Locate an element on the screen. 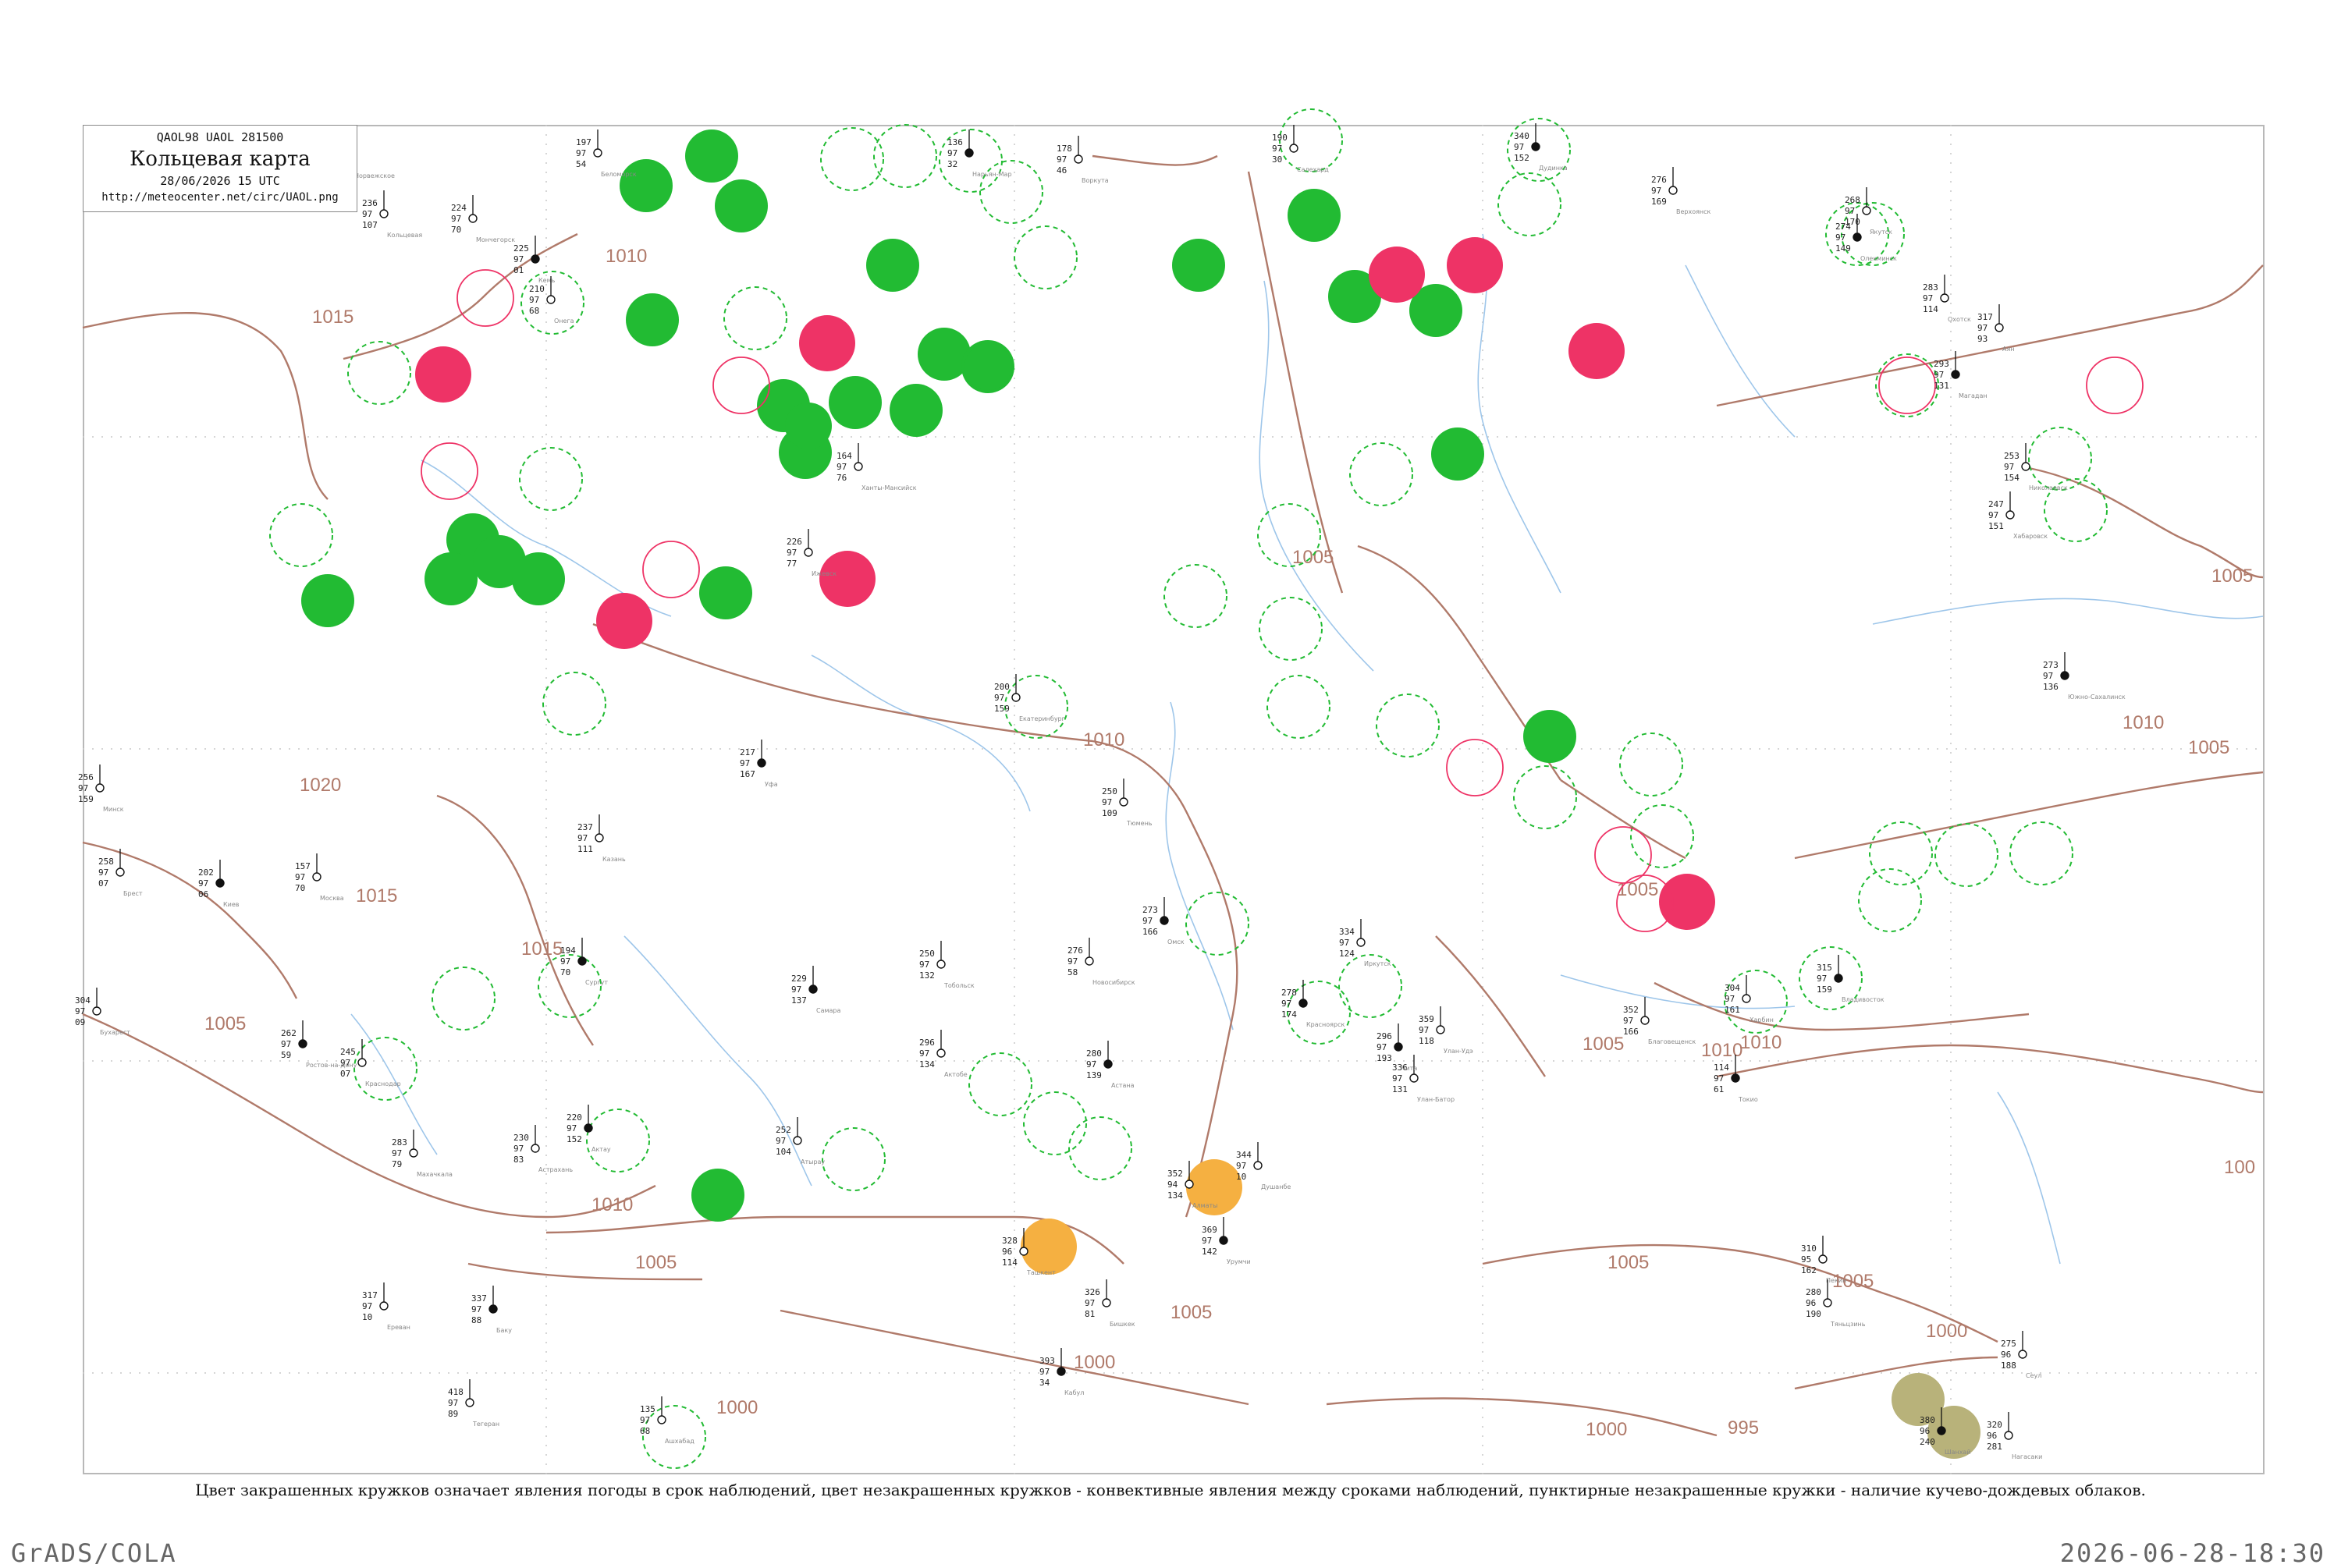 The height and width of the screenshot is (1568, 2341). station-plot: 24797151 Хабаровск is located at coordinates (2018, 515).